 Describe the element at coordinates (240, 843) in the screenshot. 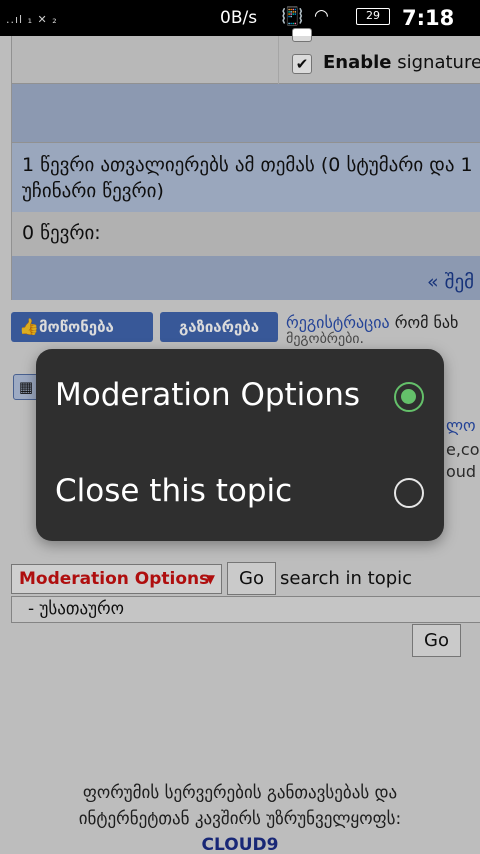

I see `footer-brand-link: CLOUD9` at that location.